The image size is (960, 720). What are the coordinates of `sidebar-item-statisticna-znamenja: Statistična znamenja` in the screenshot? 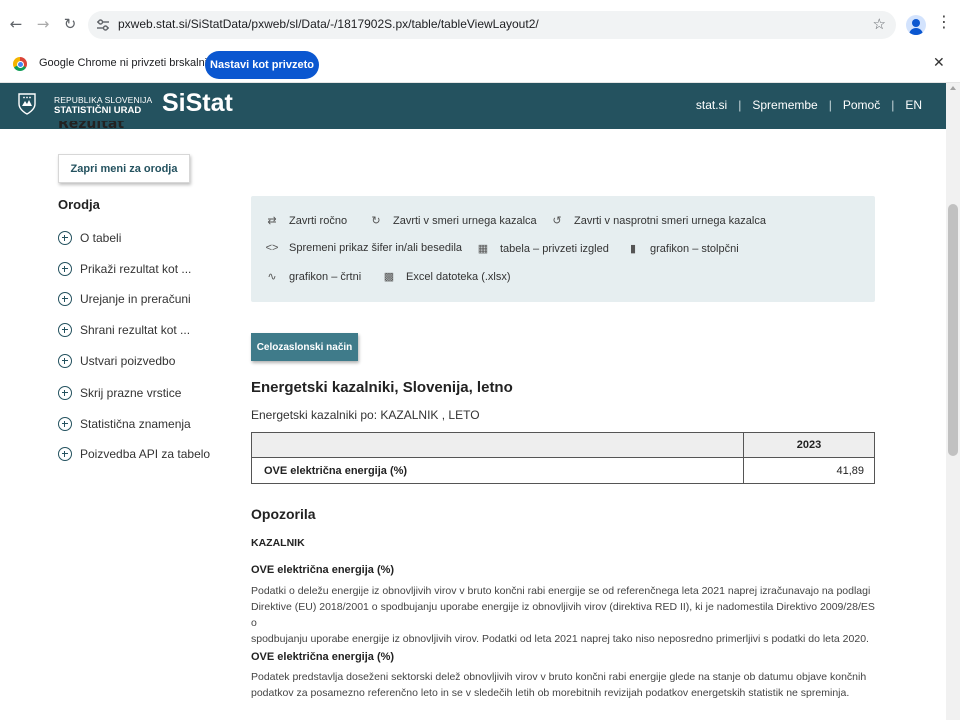 It's located at (124, 424).